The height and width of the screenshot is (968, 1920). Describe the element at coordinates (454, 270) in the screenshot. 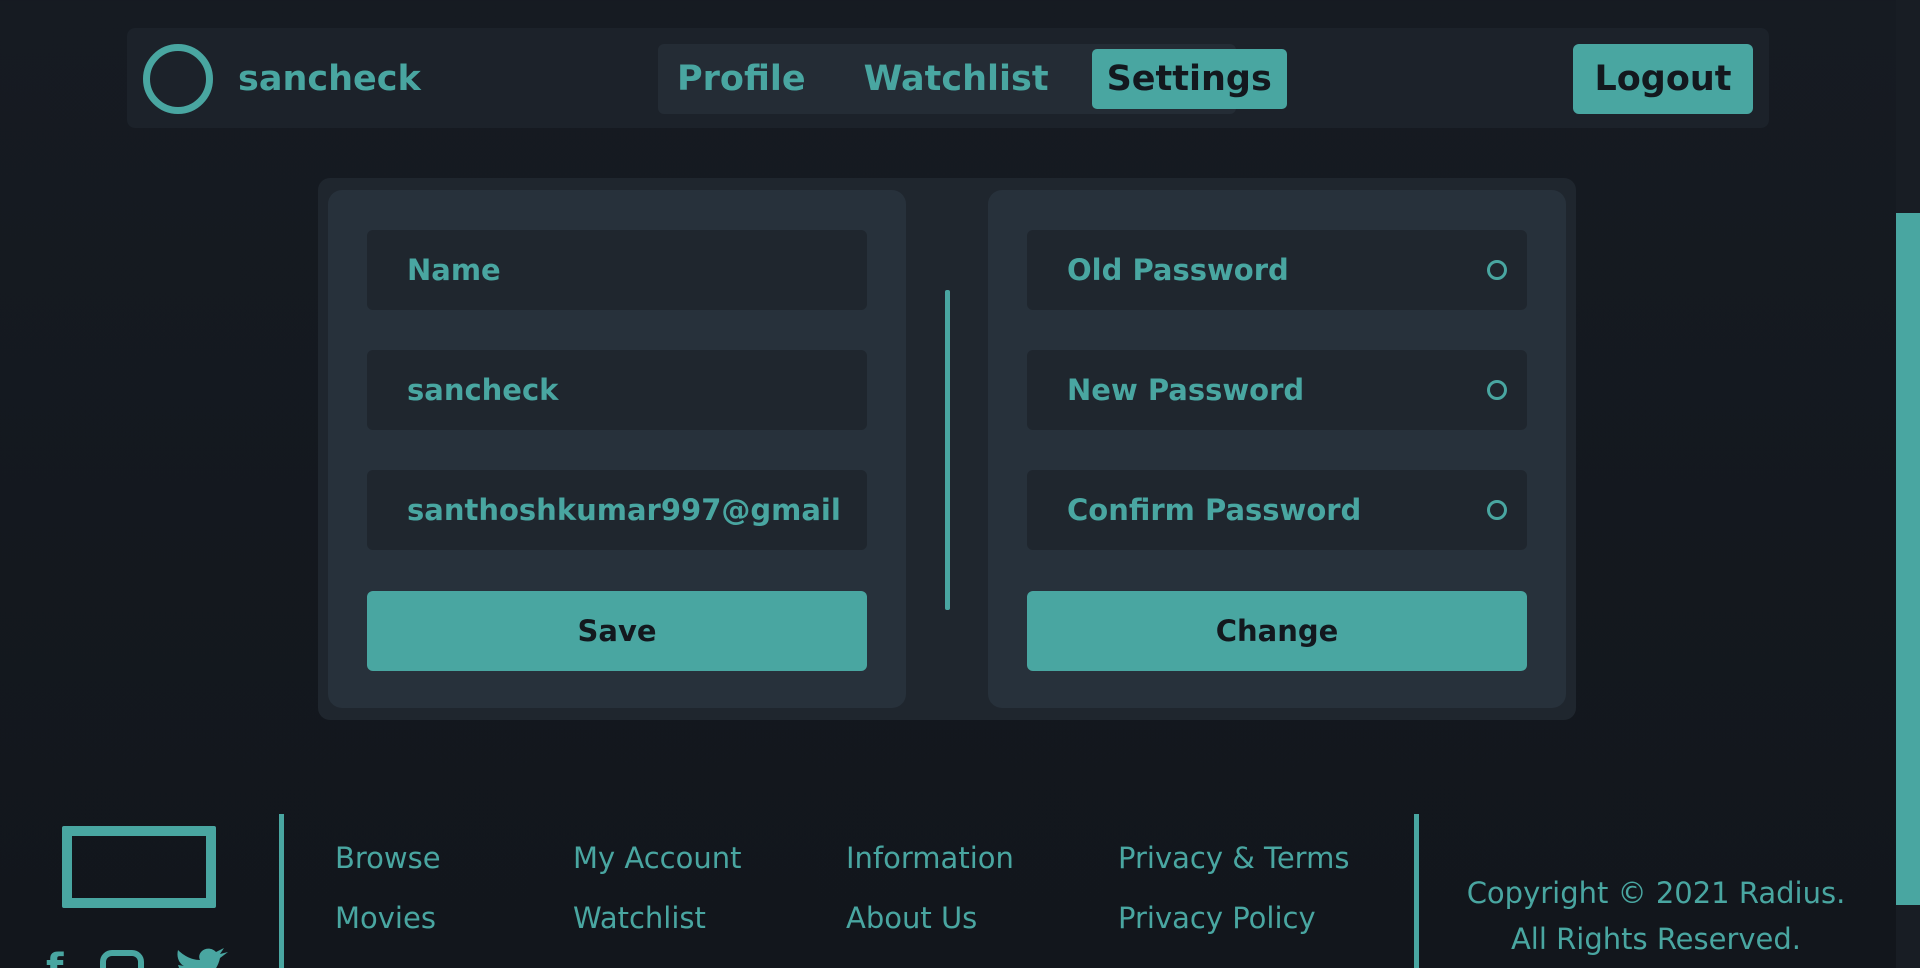

I see `name-placeholder: Name` at that location.